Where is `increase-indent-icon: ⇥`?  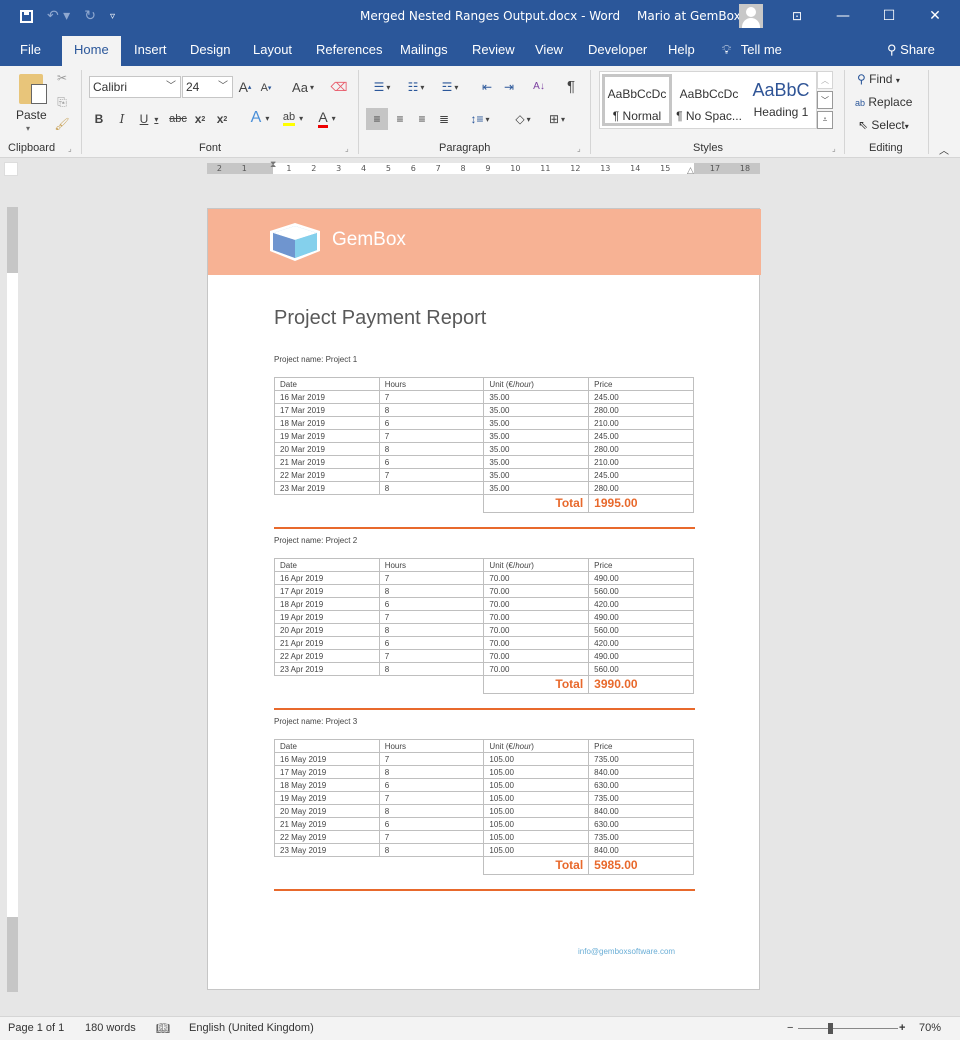 increase-indent-icon: ⇥ is located at coordinates (509, 87).